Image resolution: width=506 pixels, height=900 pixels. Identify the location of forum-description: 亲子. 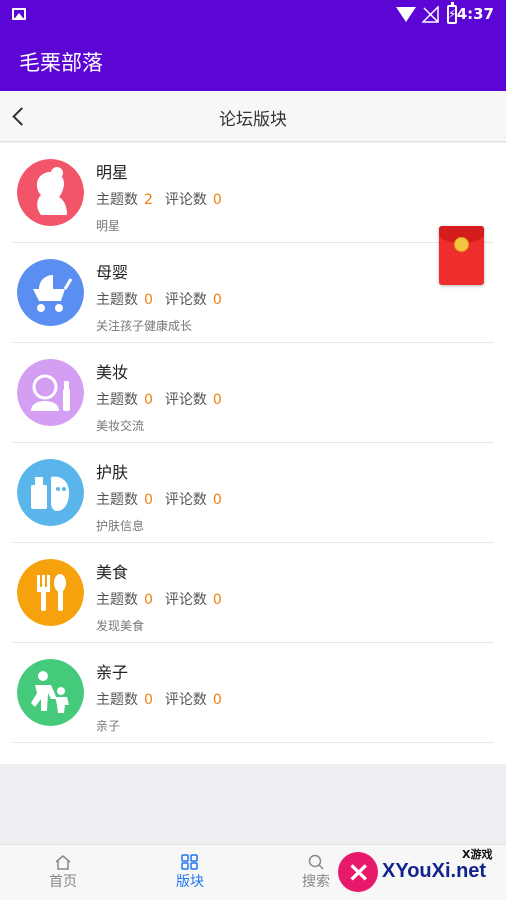
(108, 726).